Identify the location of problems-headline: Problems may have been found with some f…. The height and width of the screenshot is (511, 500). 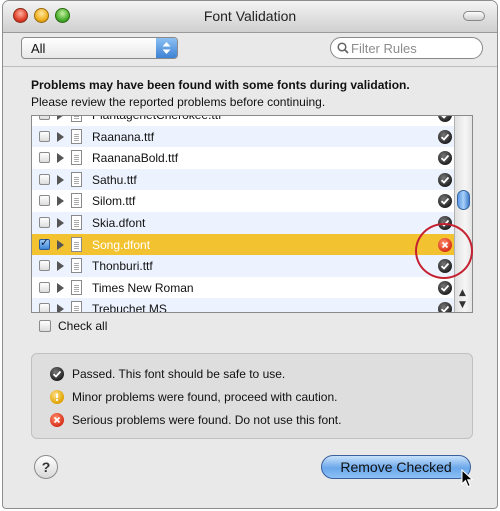
(220, 85).